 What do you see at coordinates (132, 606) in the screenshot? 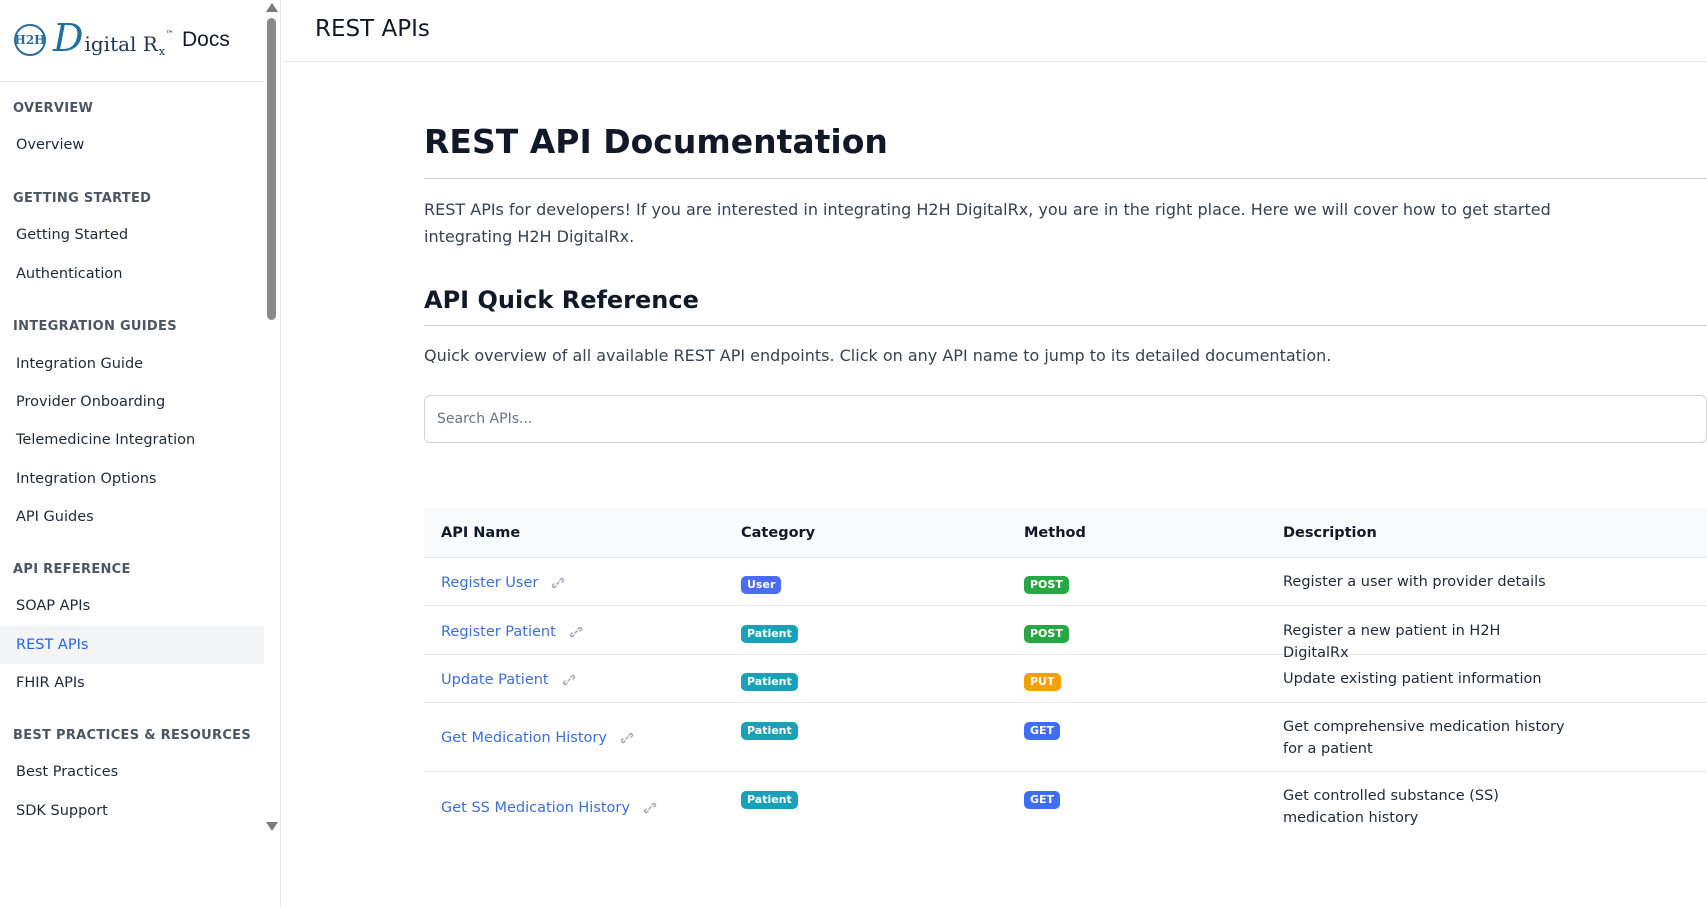
I see `sidebar-item-soap-apis: SOAP APIs` at bounding box center [132, 606].